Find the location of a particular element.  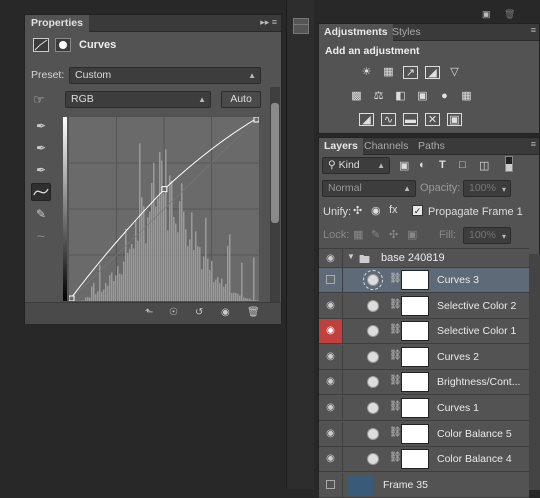

layer-row: ◉⛓Selective Color 1 is located at coordinates (424, 331).